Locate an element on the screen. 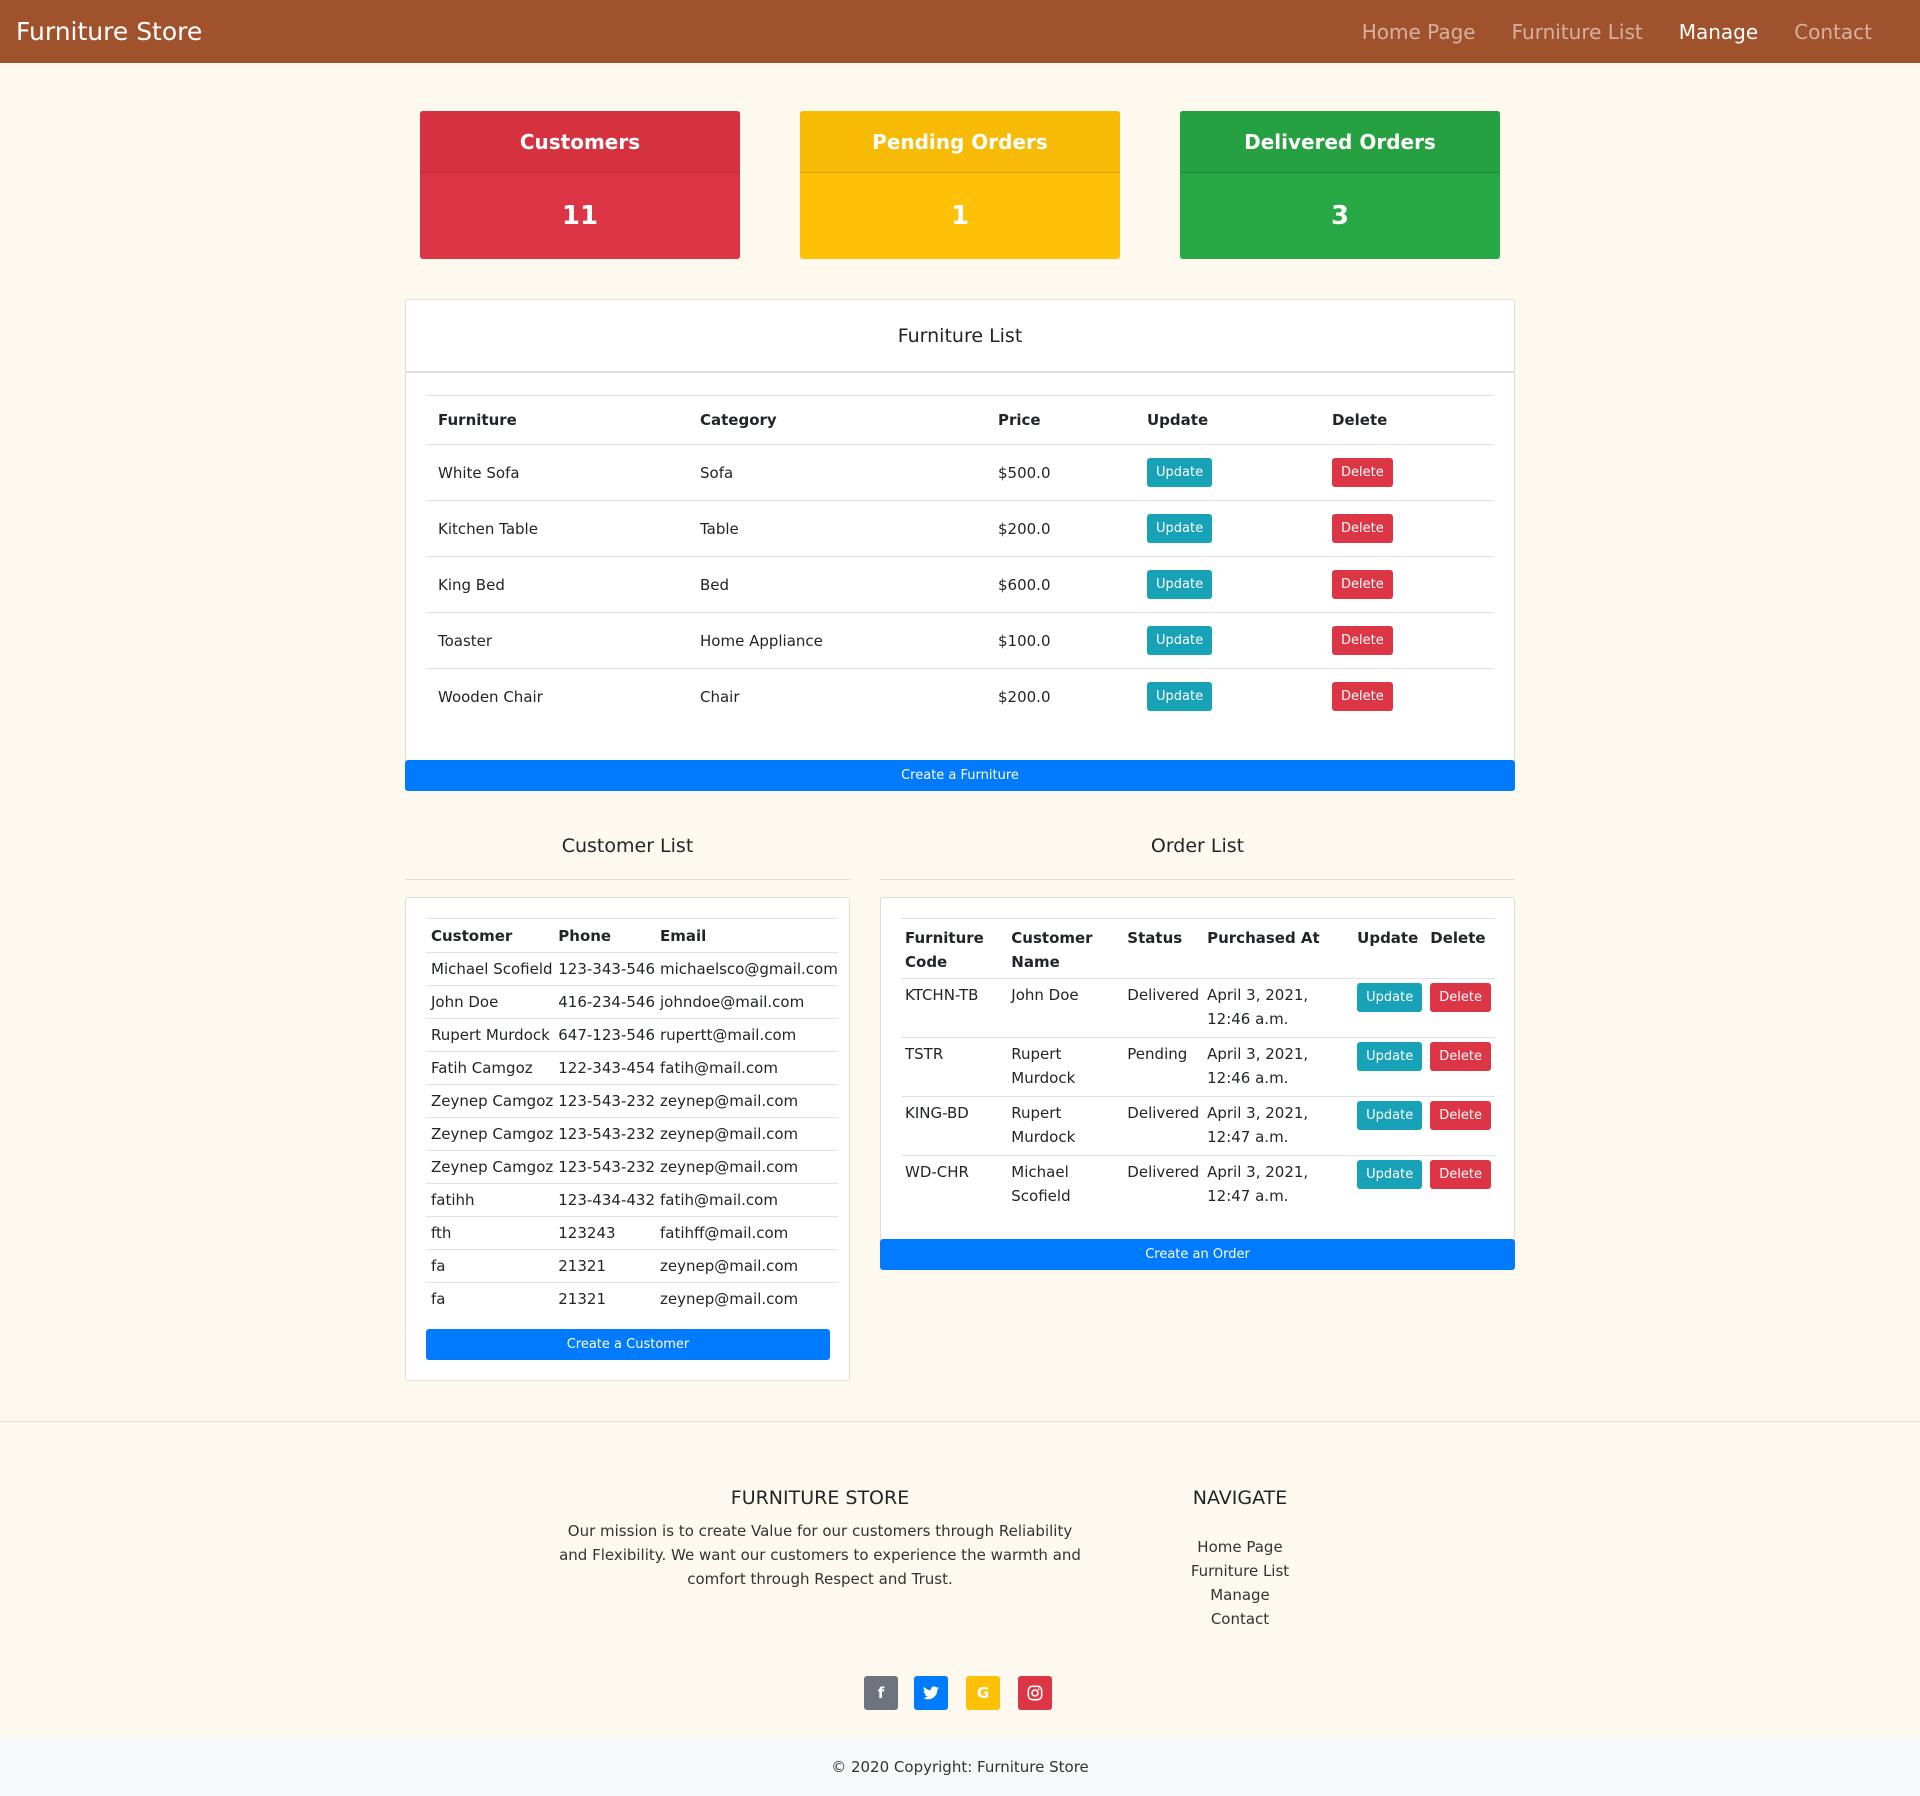 The height and width of the screenshot is (1796, 1920). order-furniture-code: KTCHN-TB is located at coordinates (954, 1008).